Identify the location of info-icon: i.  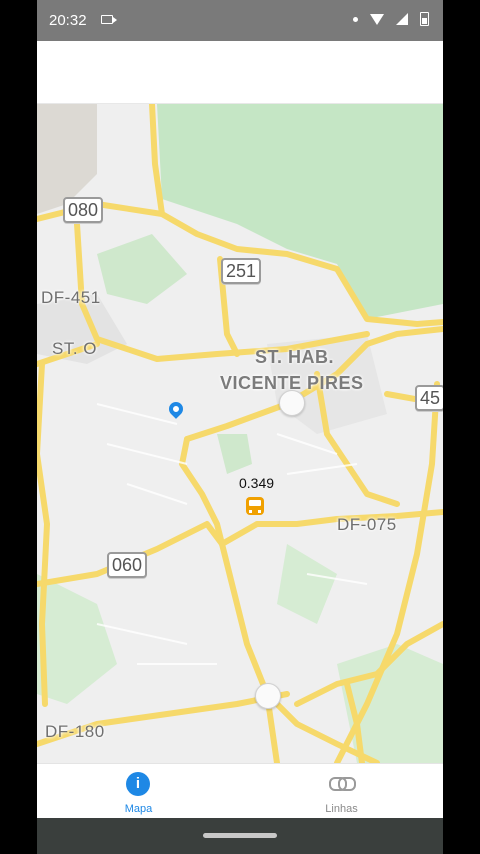
(138, 784).